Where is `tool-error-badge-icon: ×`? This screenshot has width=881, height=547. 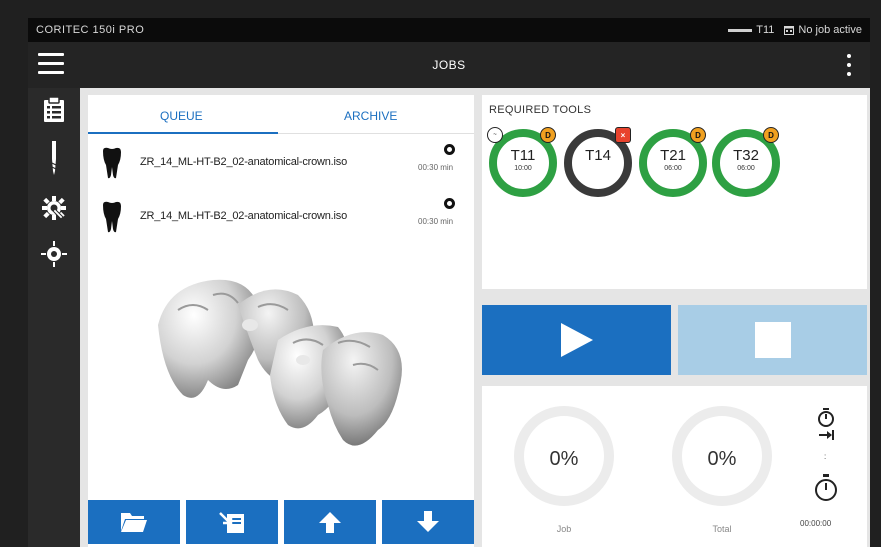
tool-error-badge-icon: × is located at coordinates (623, 135).